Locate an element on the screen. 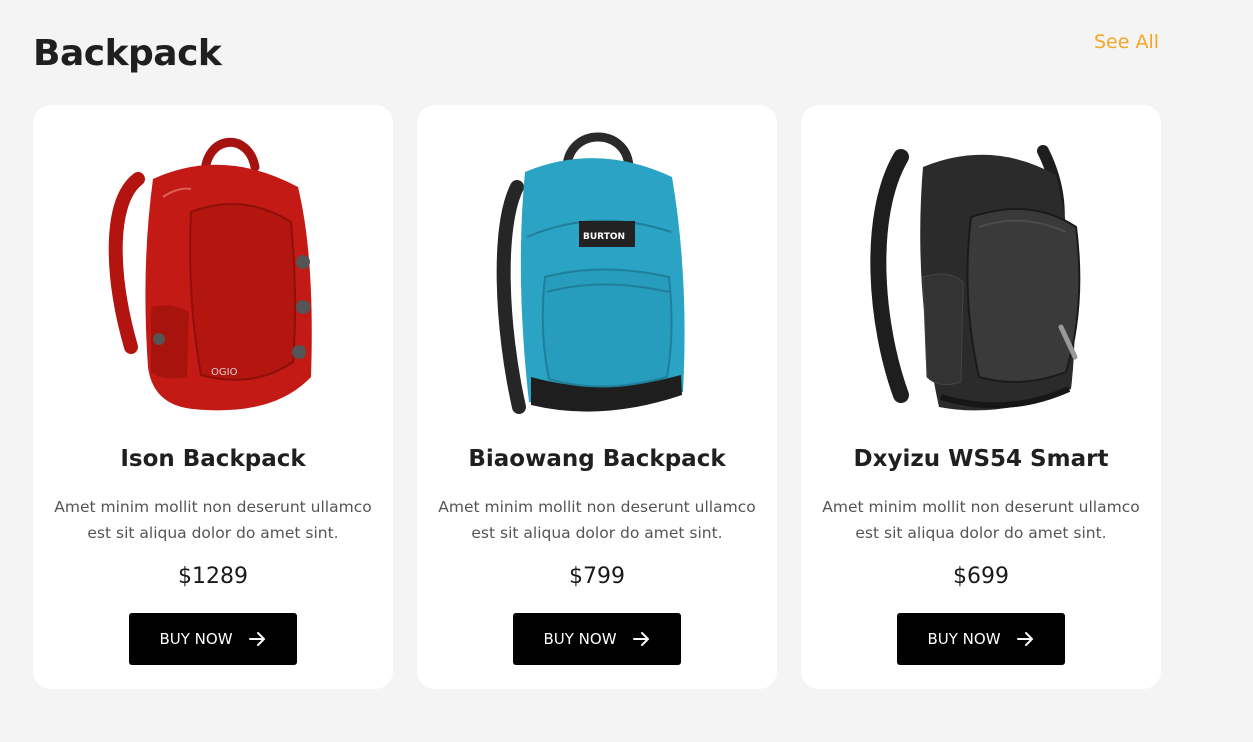 The image size is (1253, 742). see-all-link: See All is located at coordinates (1126, 42).